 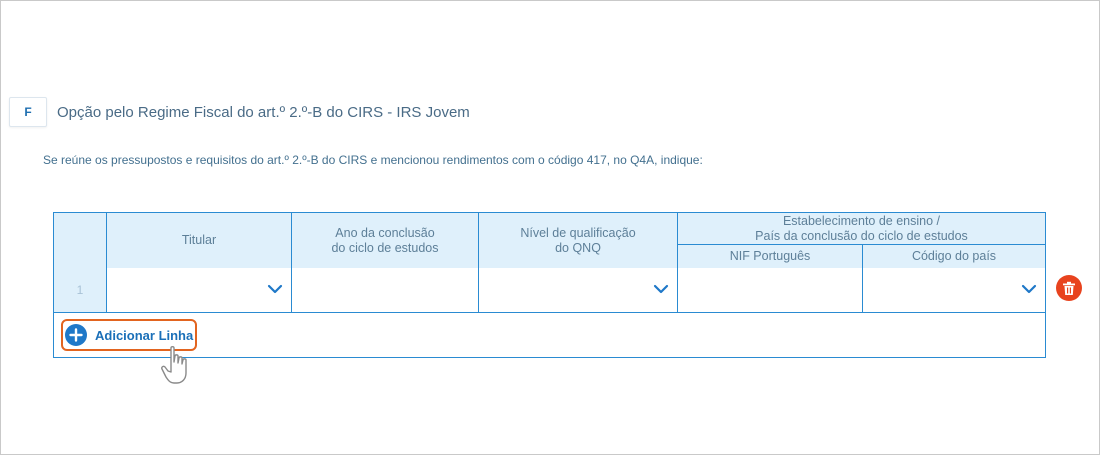 I want to click on nif-portugues-input, so click(x=770, y=290).